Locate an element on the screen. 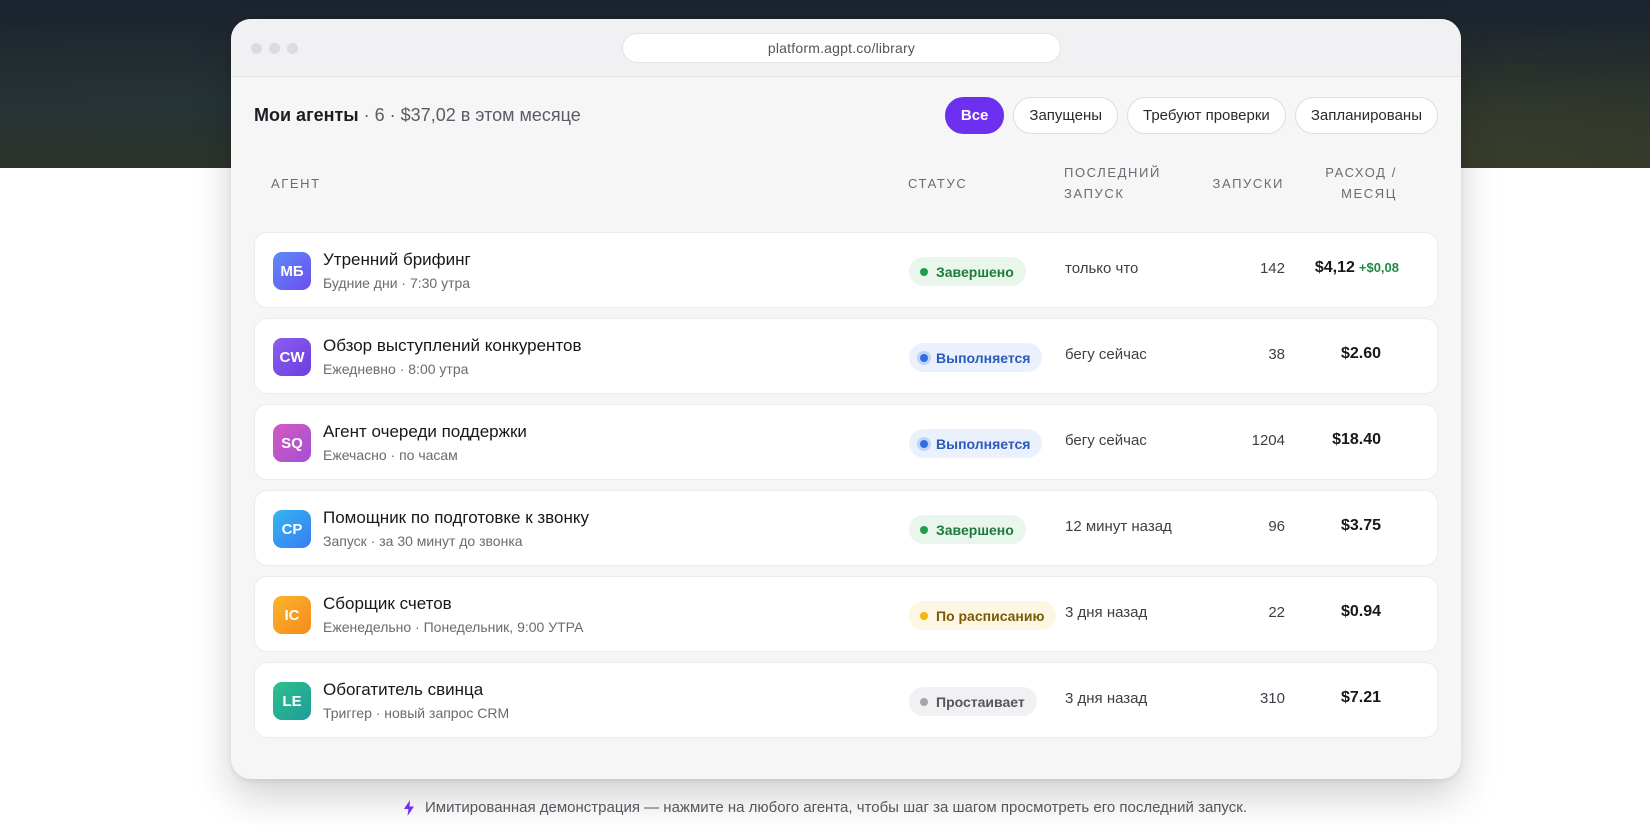 The width and height of the screenshot is (1650, 825). close-dot-icon is located at coordinates (256, 48).